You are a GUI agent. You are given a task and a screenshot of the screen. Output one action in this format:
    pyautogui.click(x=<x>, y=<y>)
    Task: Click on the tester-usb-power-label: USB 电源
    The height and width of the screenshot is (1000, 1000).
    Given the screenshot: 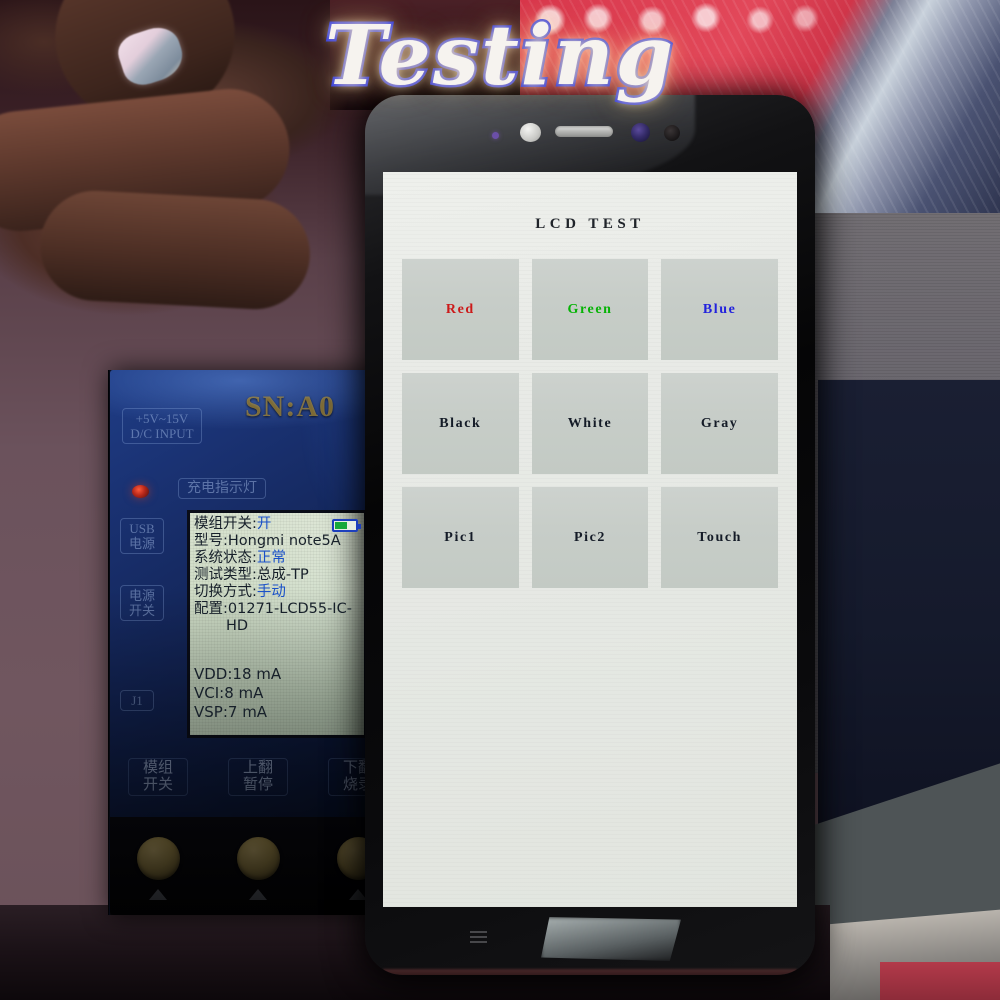 What is the action you would take?
    pyautogui.click(x=142, y=536)
    